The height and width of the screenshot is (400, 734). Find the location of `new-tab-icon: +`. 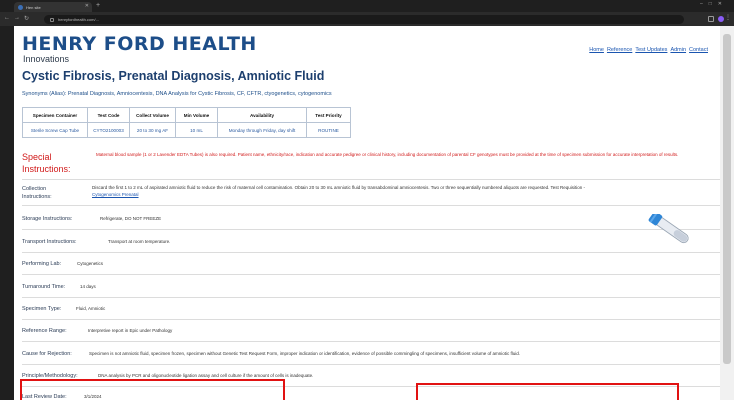

new-tab-icon: + is located at coordinates (98, 6).